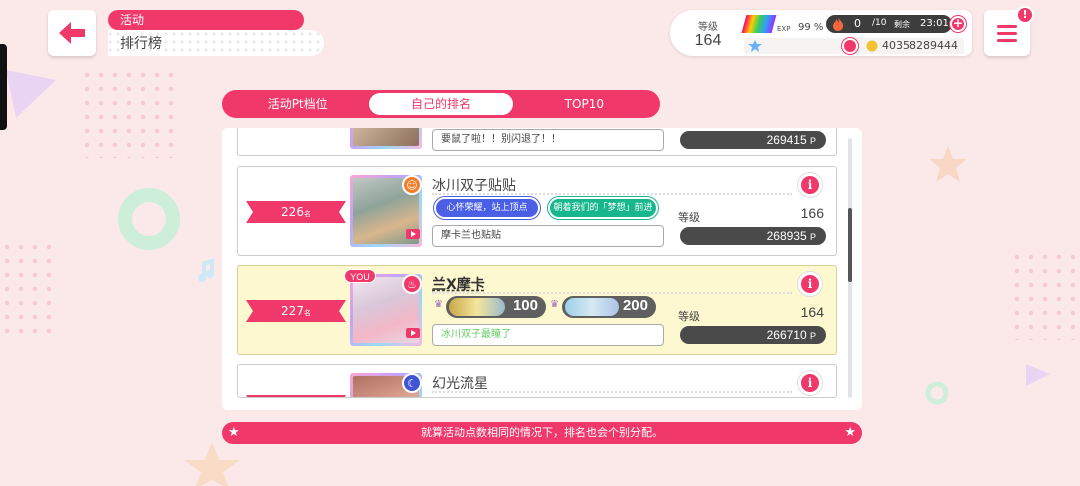 The width and height of the screenshot is (1080, 486). I want to click on player-comment: 冰川双子最瞳了, so click(548, 335).